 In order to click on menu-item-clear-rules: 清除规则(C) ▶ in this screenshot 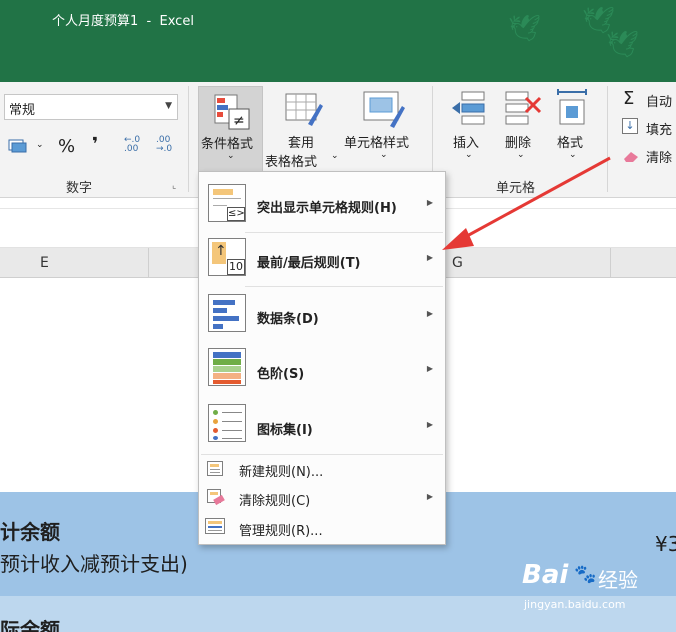, I will do `click(322, 498)`.